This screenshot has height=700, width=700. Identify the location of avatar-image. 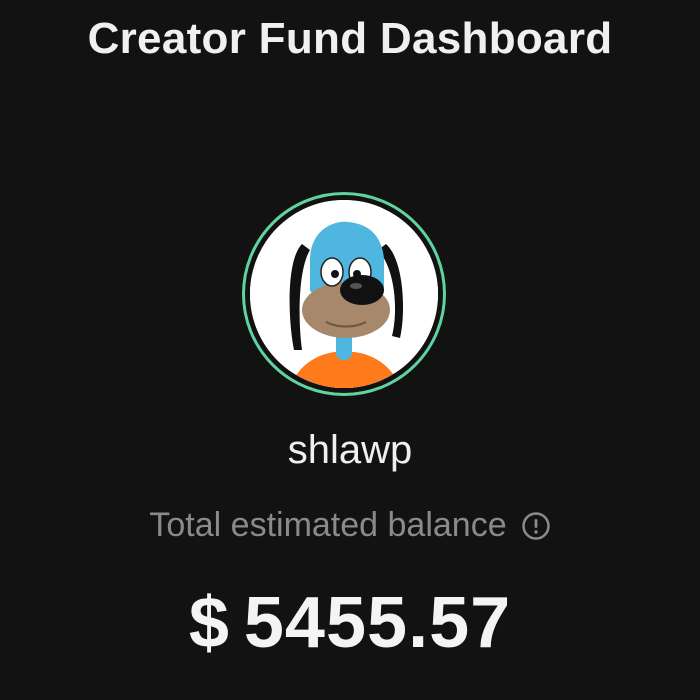
(344, 294).